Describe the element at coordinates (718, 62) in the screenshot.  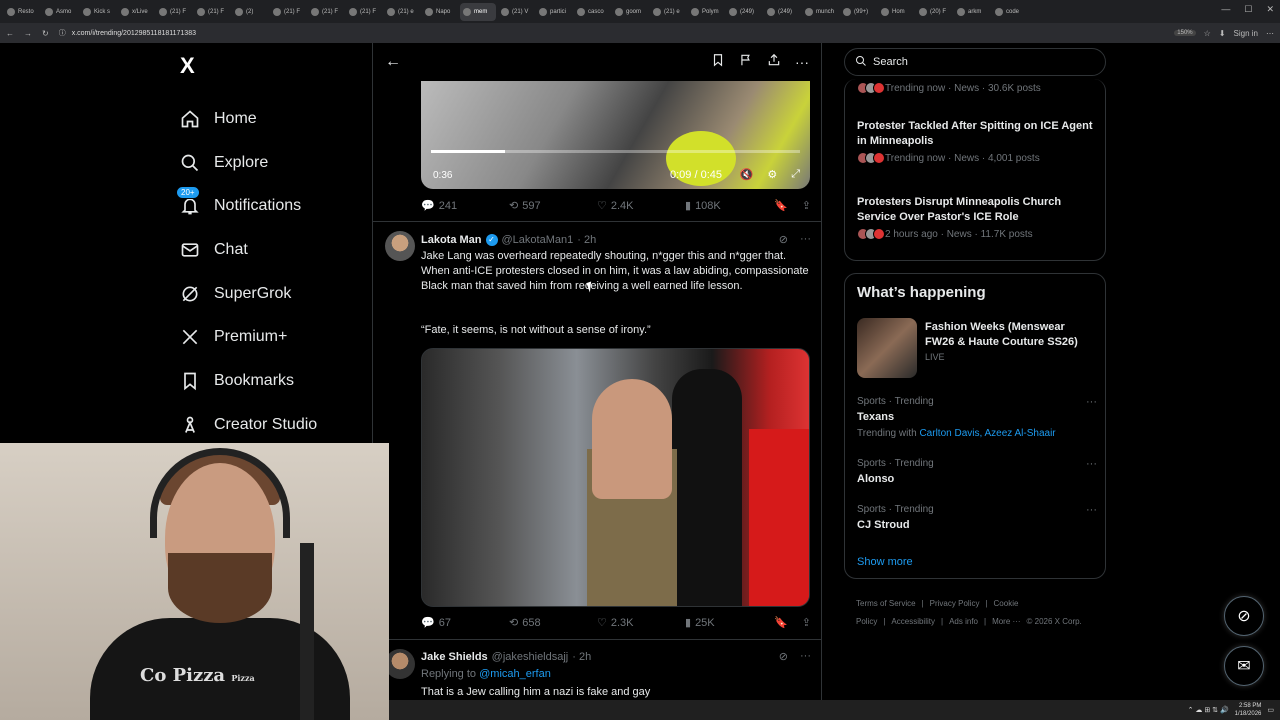
I see `bookmark-icon` at that location.